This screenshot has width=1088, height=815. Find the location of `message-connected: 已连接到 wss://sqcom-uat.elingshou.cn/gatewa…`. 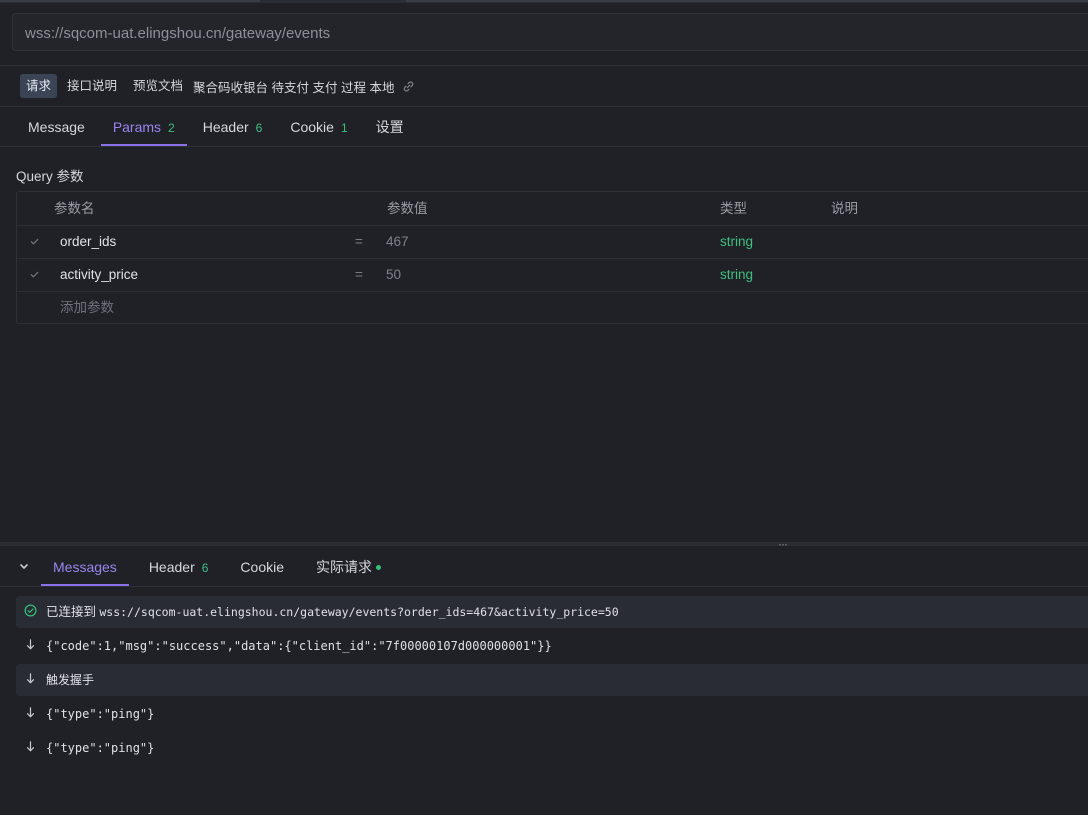

message-connected: 已连接到 wss://sqcom-uat.elingshou.cn/gatewa… is located at coordinates (552, 612).